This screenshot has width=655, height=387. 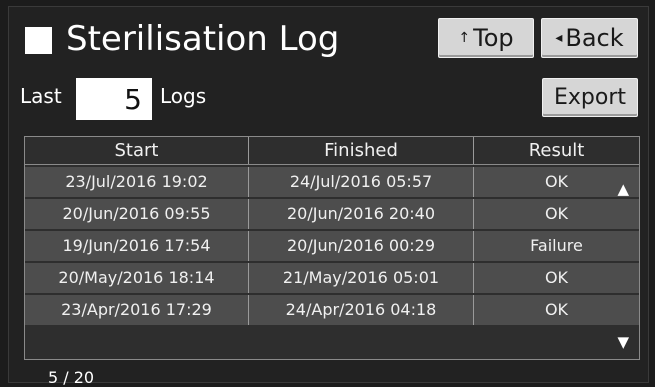 I want to click on finished-cell: 21/May/2016 05:01, so click(x=361, y=278).